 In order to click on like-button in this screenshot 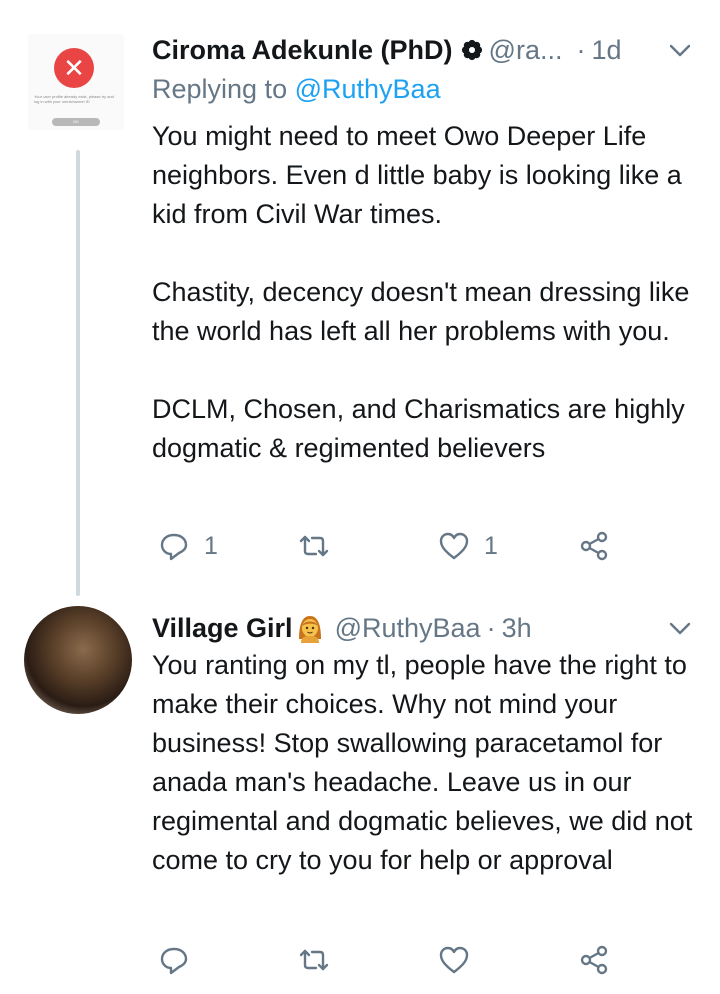, I will do `click(461, 960)`.